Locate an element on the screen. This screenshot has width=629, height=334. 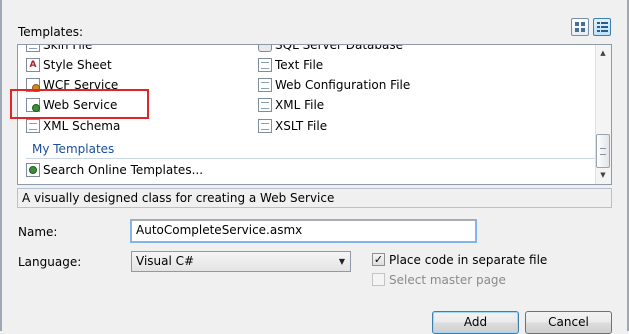
window-frame-left is located at coordinates (1, 165).